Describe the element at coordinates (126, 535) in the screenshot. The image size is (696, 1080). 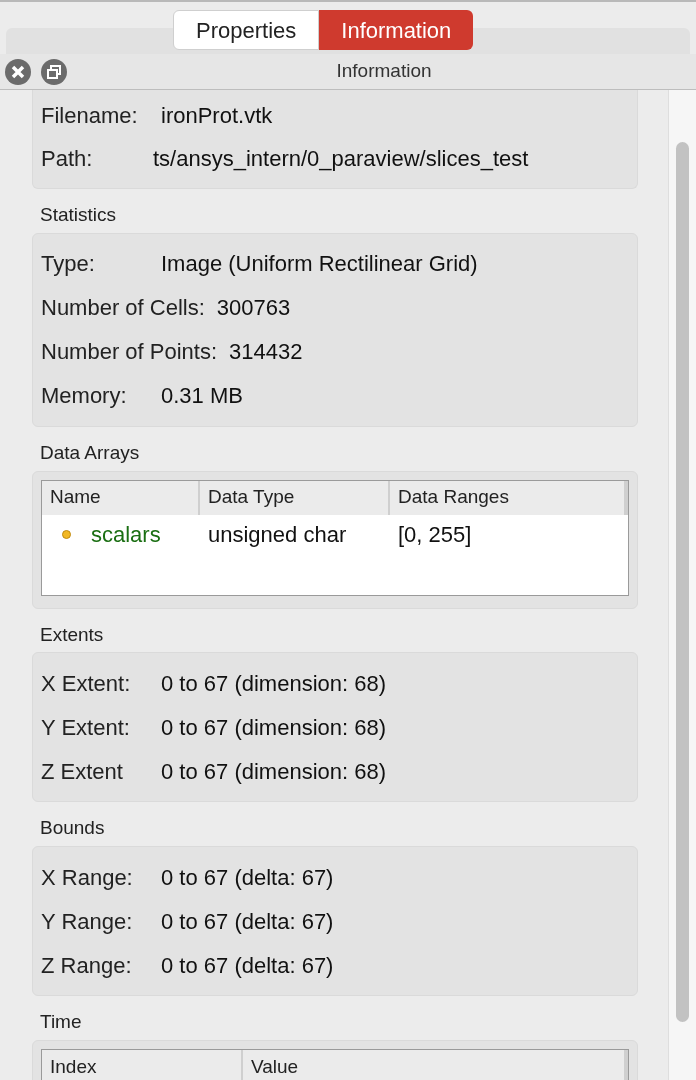
I see `table-cell-text: scalars` at that location.